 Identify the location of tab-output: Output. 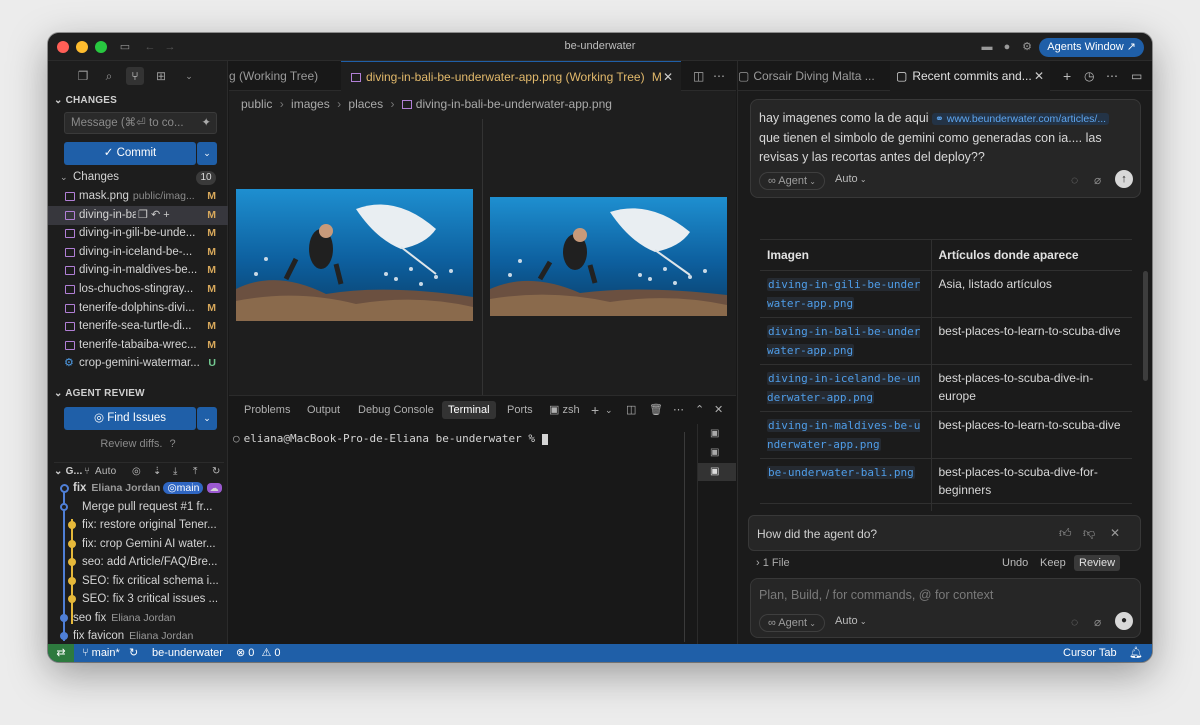
(323, 410).